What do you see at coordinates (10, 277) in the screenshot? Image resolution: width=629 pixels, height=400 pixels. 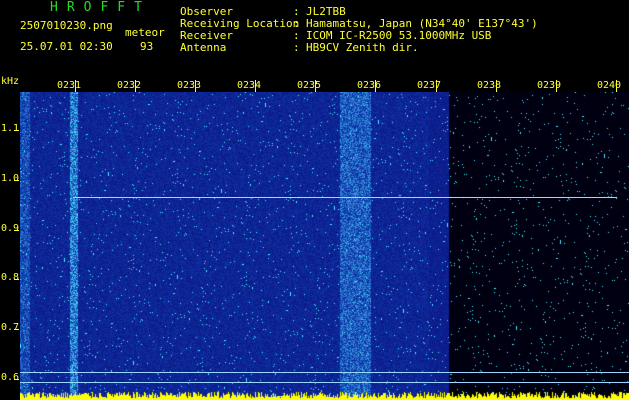 I see `y-tick-label: 0.8` at bounding box center [10, 277].